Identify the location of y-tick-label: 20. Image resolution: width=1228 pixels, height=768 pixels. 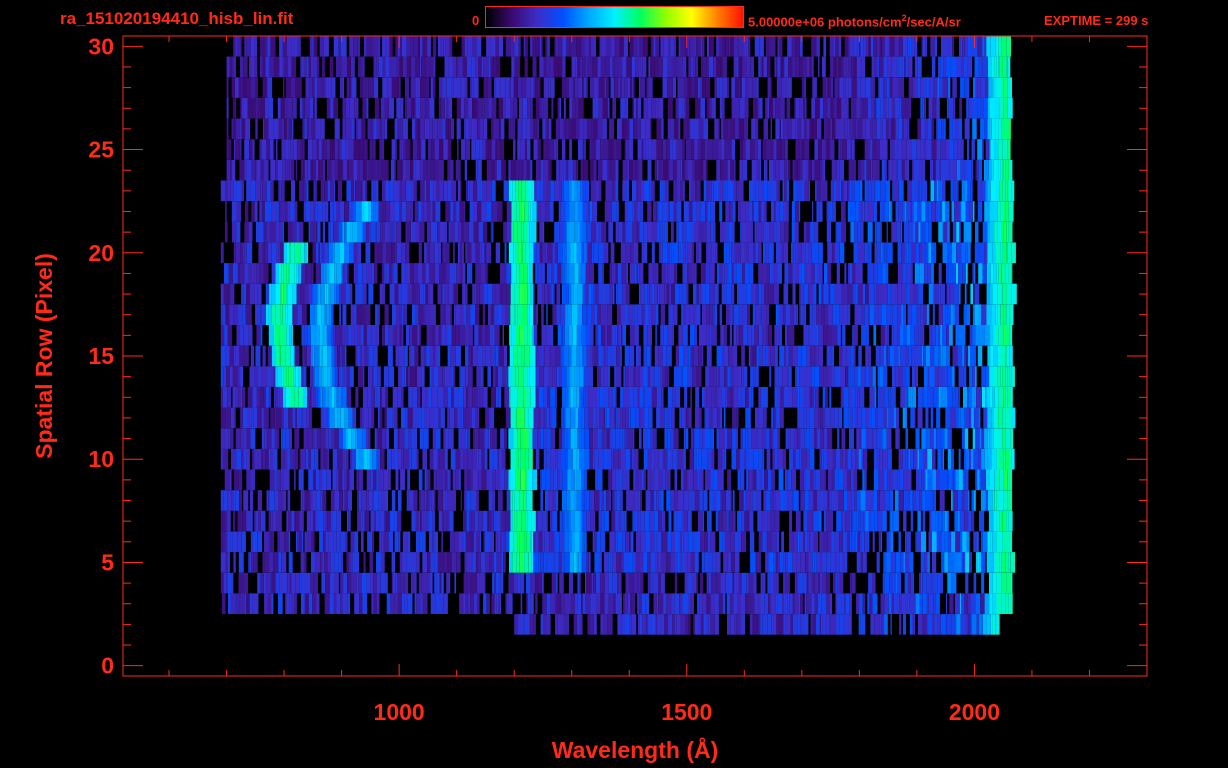
(101, 253).